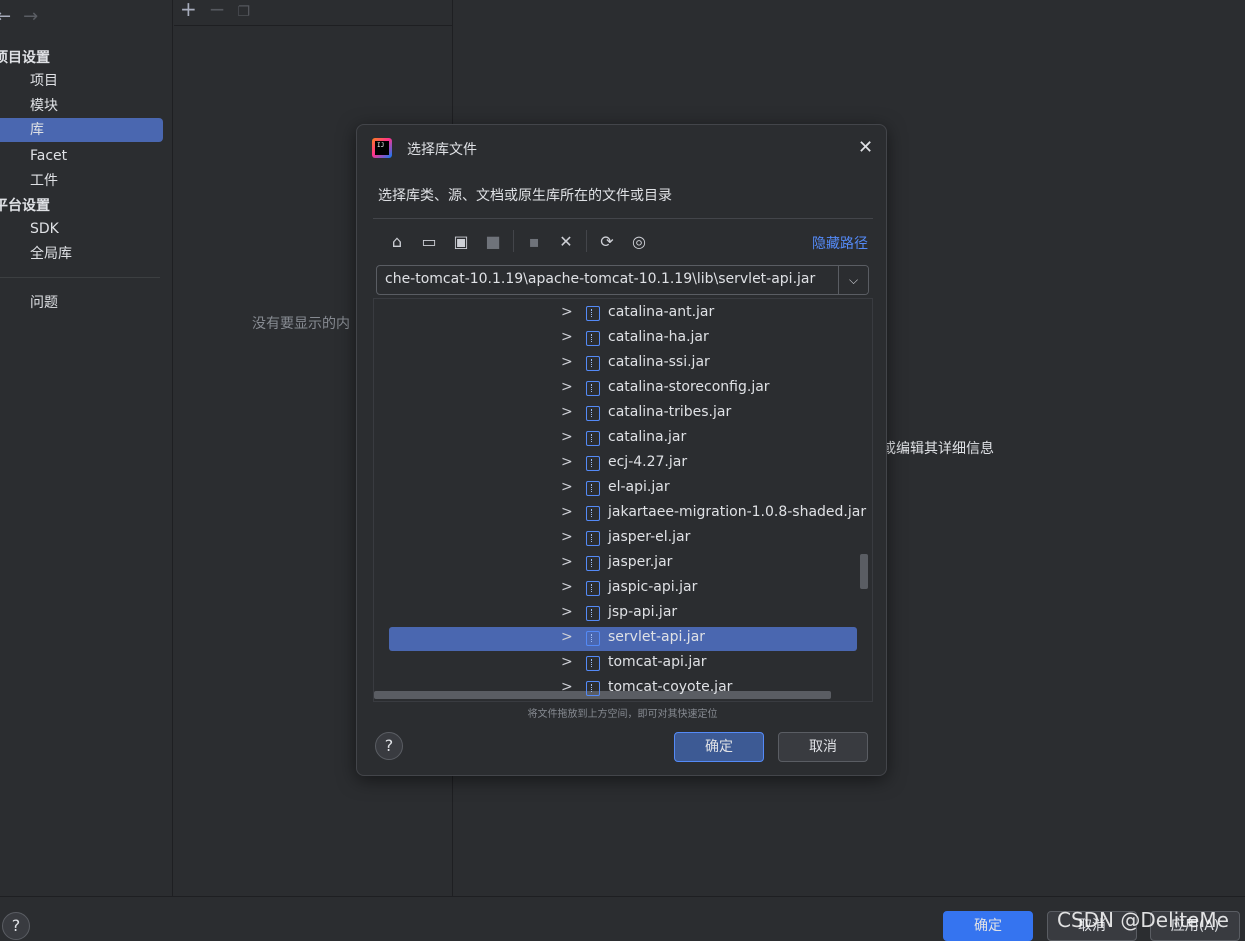  I want to click on refresh-icon: ⟳, so click(607, 241).